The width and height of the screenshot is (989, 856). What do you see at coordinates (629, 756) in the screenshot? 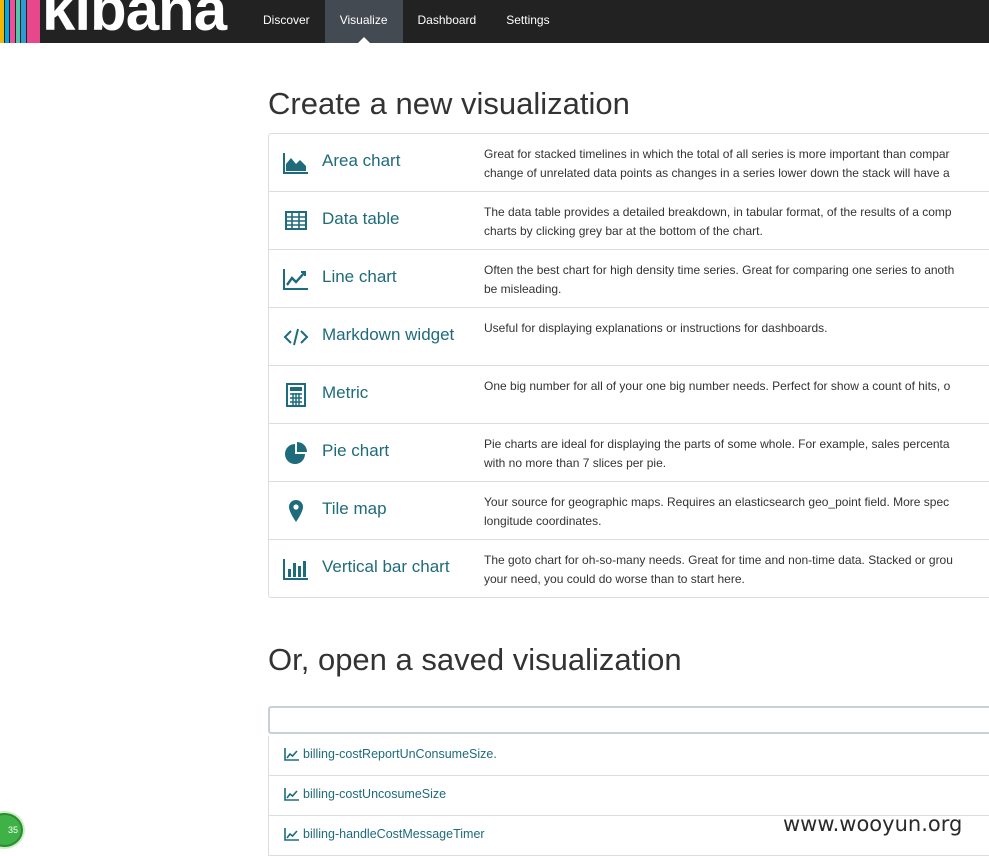
I see `saved-visualization-item: billing-costReportUnConsumeSize.` at bounding box center [629, 756].